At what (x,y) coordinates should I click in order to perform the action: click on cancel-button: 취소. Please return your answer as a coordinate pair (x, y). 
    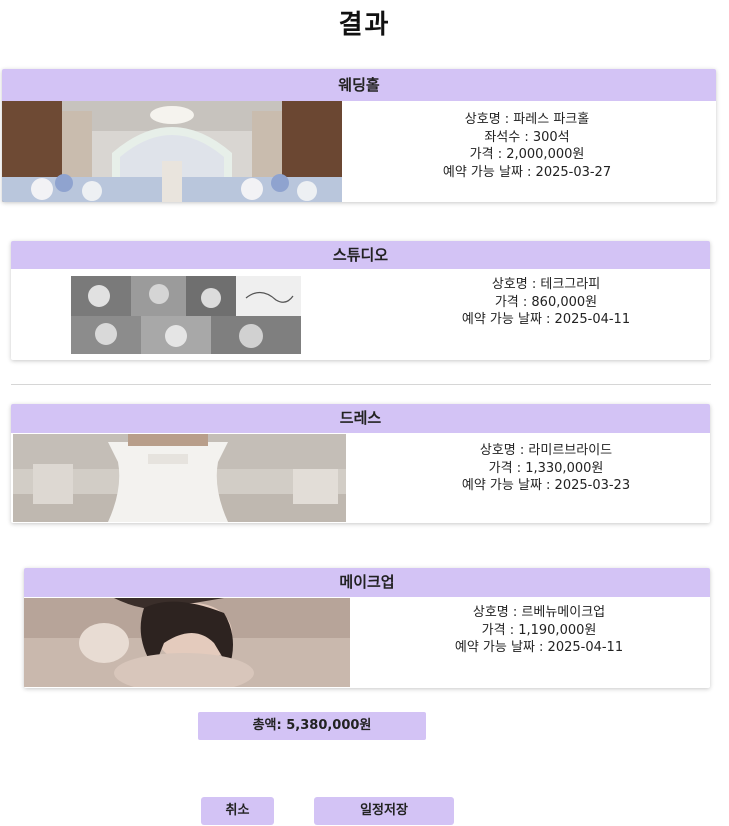
    Looking at the image, I should click on (237, 811).